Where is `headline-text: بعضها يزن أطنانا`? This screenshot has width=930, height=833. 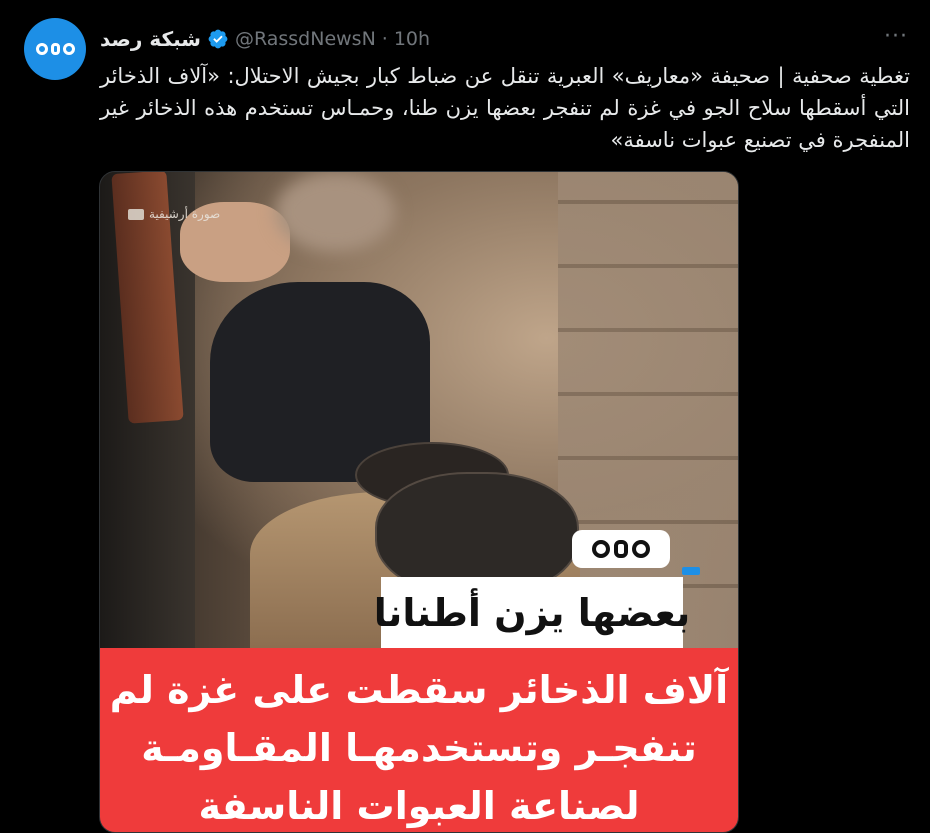
headline-text: بعضها يزن أطنانا is located at coordinates (532, 613).